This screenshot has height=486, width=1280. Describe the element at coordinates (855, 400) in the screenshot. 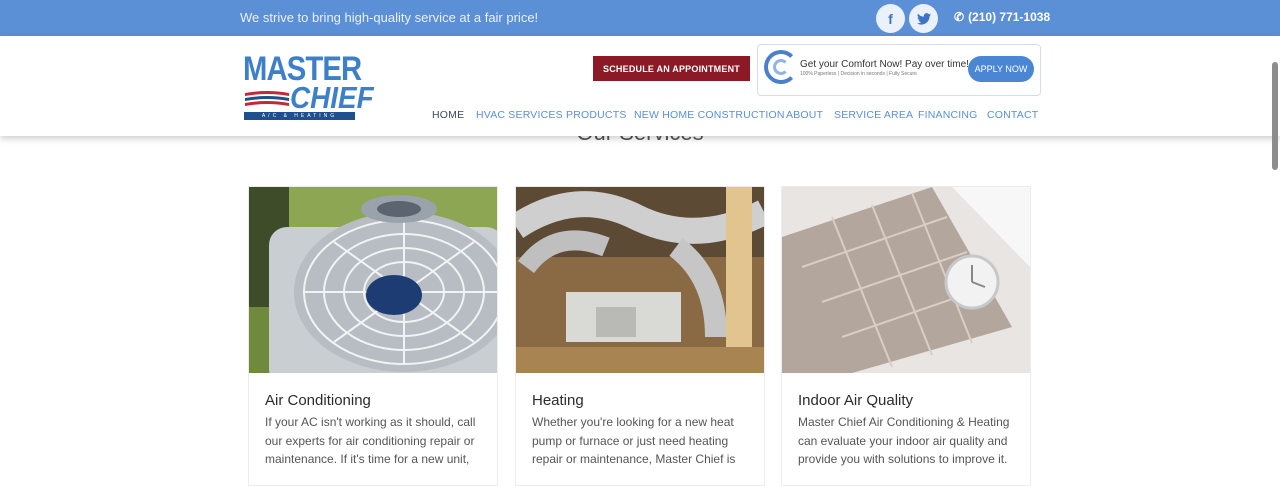

I see `card-title: Indoor Air Quality` at that location.